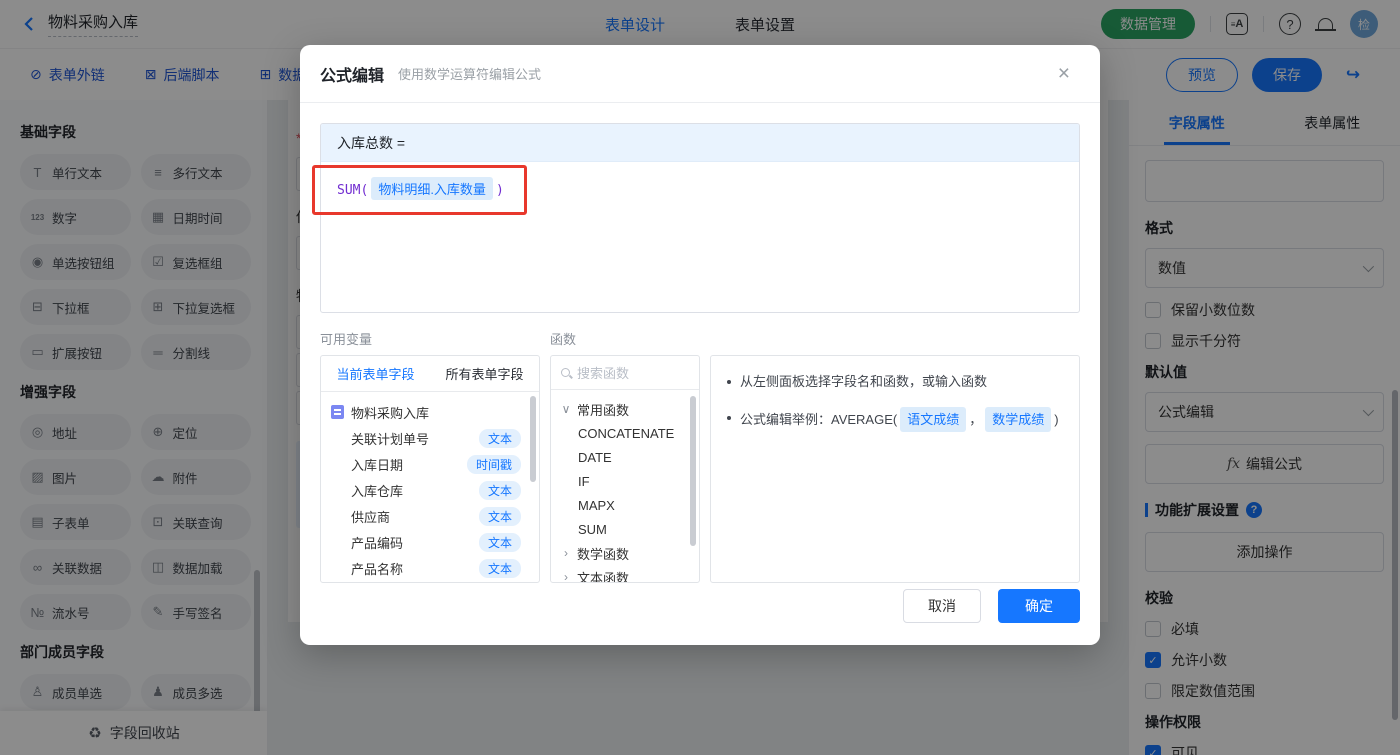 This screenshot has width=1400, height=755. What do you see at coordinates (353, 190) in the screenshot?
I see `formula-function-name: SUM(` at bounding box center [353, 190].